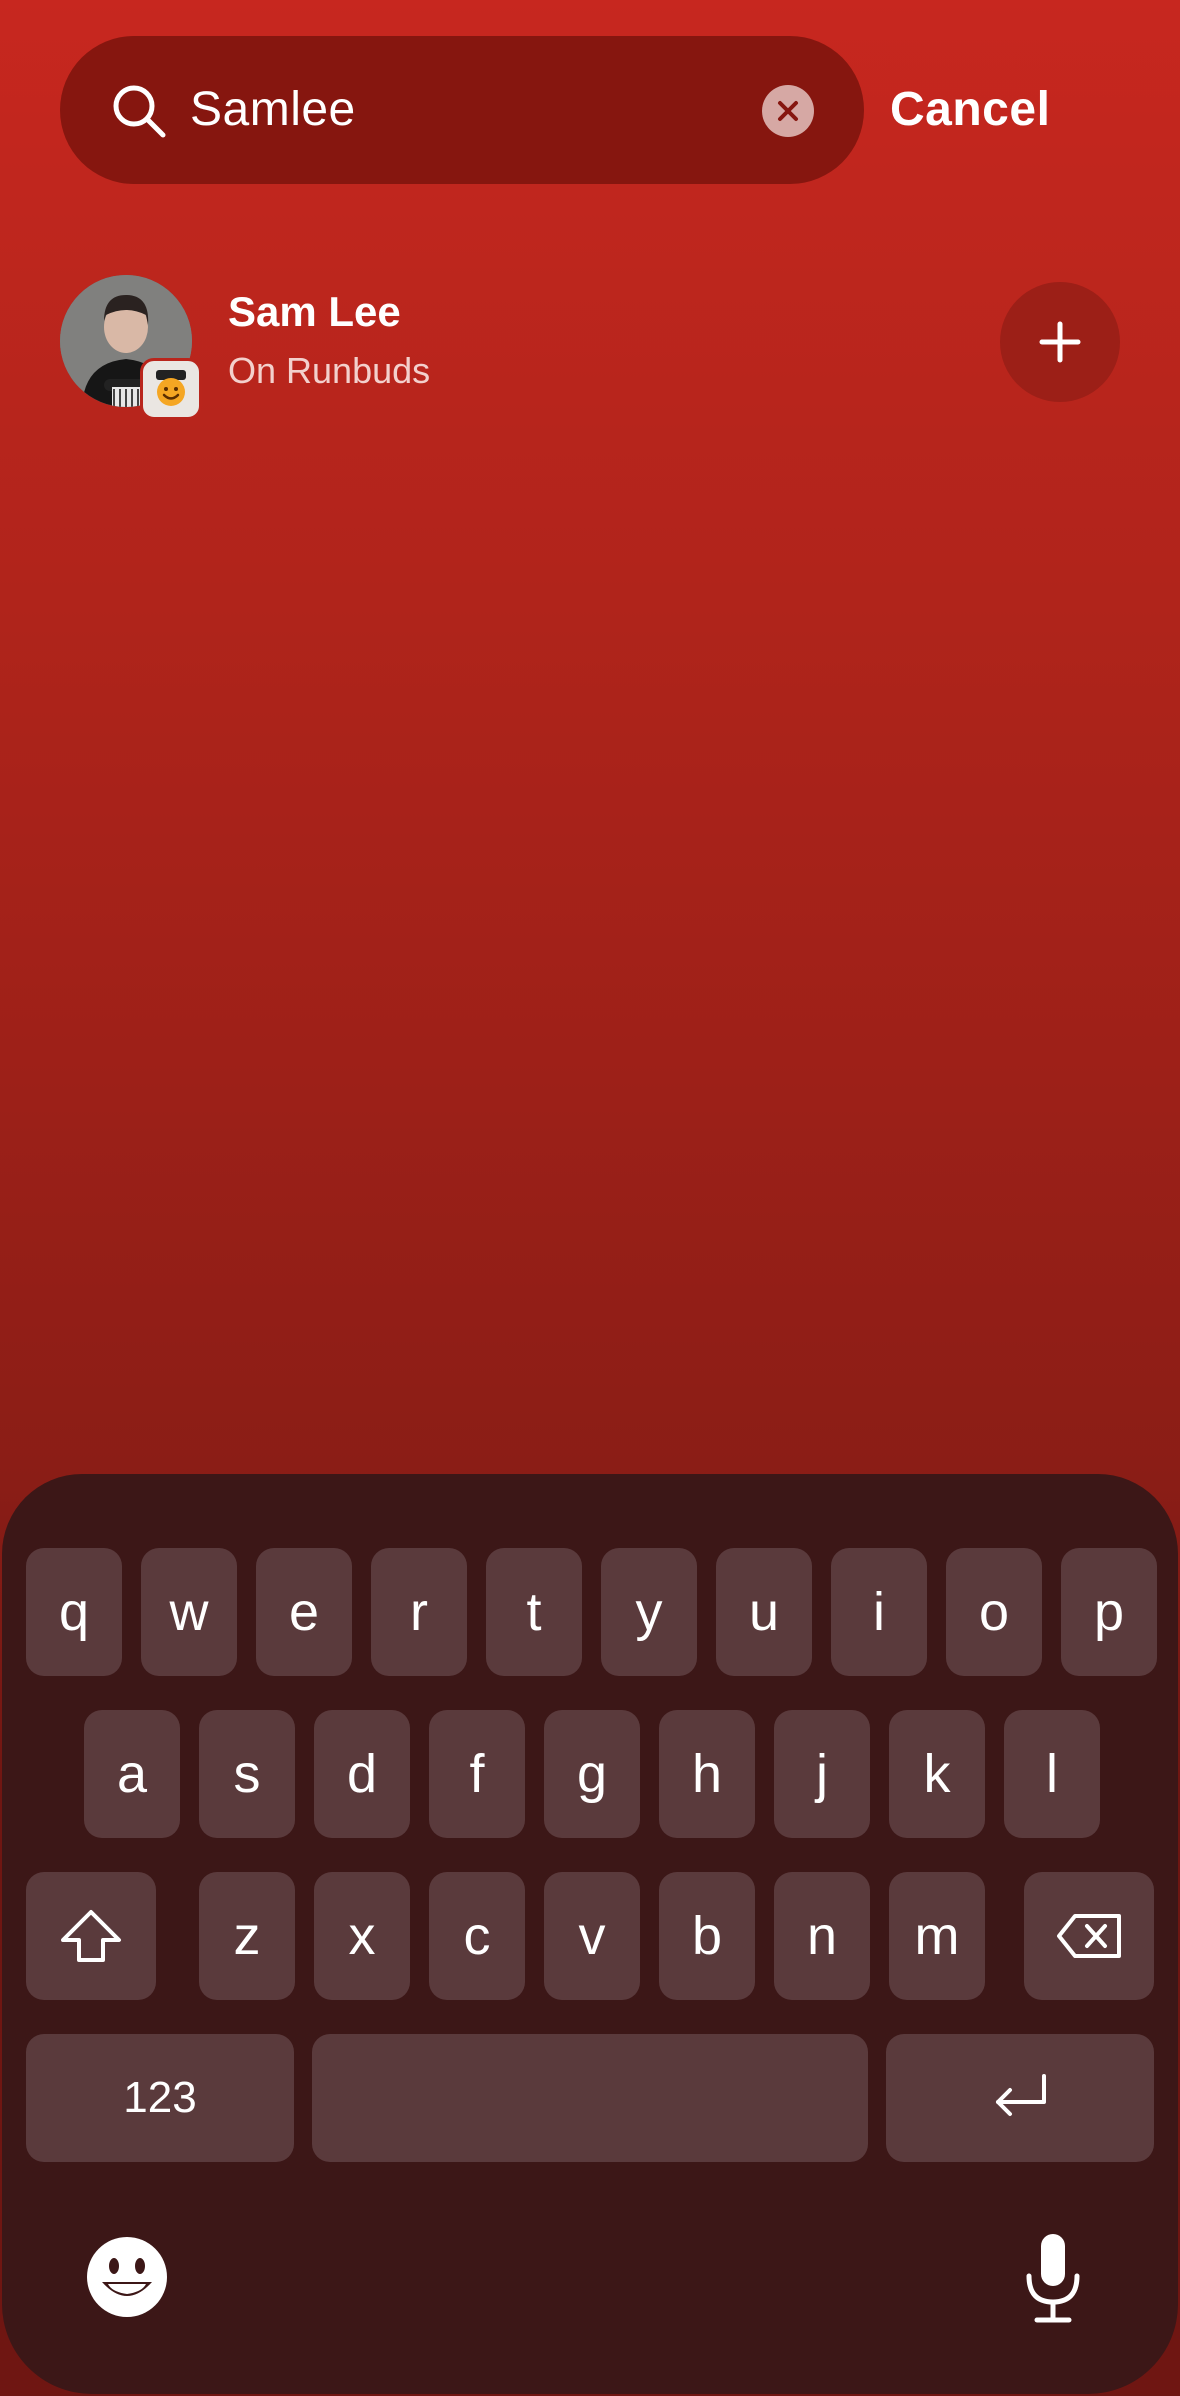 This screenshot has height=2396, width=1180. I want to click on key-v: v, so click(592, 1936).